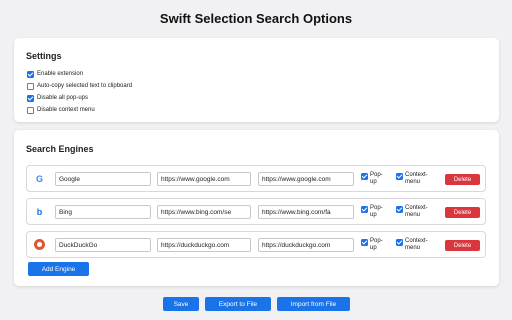  What do you see at coordinates (66, 110) in the screenshot?
I see `option-label: Disable context menu` at bounding box center [66, 110].